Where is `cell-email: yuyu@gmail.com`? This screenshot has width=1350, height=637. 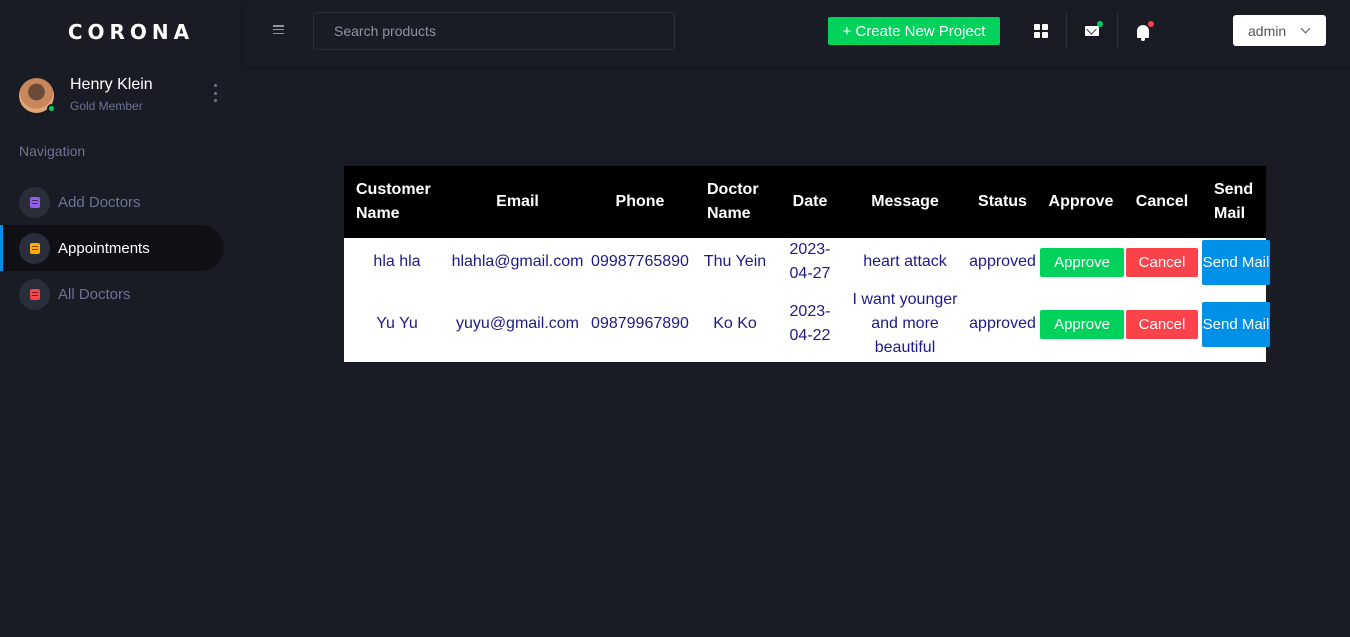
cell-email: yuyu@gmail.com is located at coordinates (517, 324).